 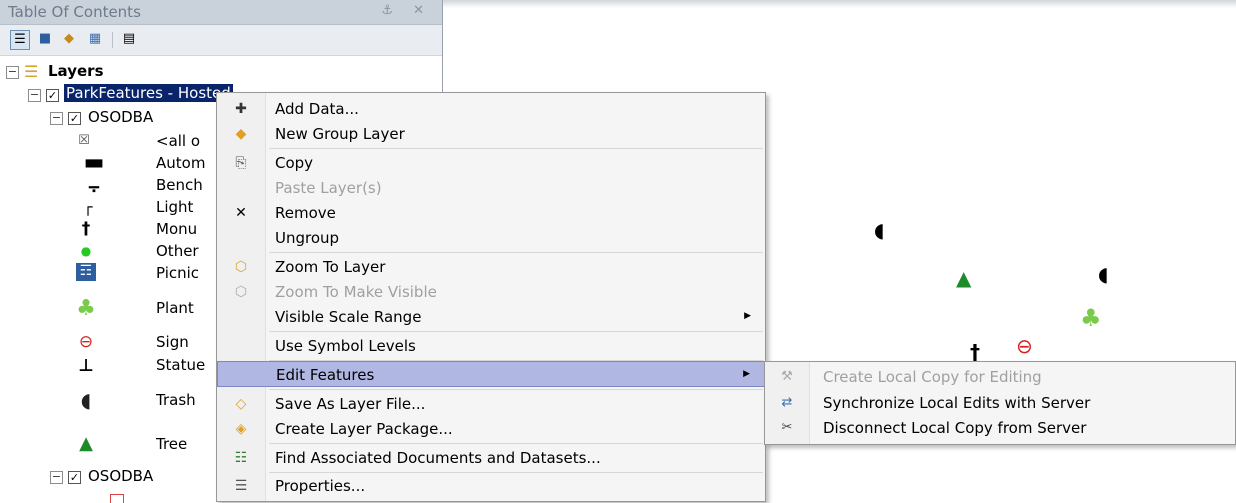 I want to click on plant-icon: ♣, so click(x=86, y=308).